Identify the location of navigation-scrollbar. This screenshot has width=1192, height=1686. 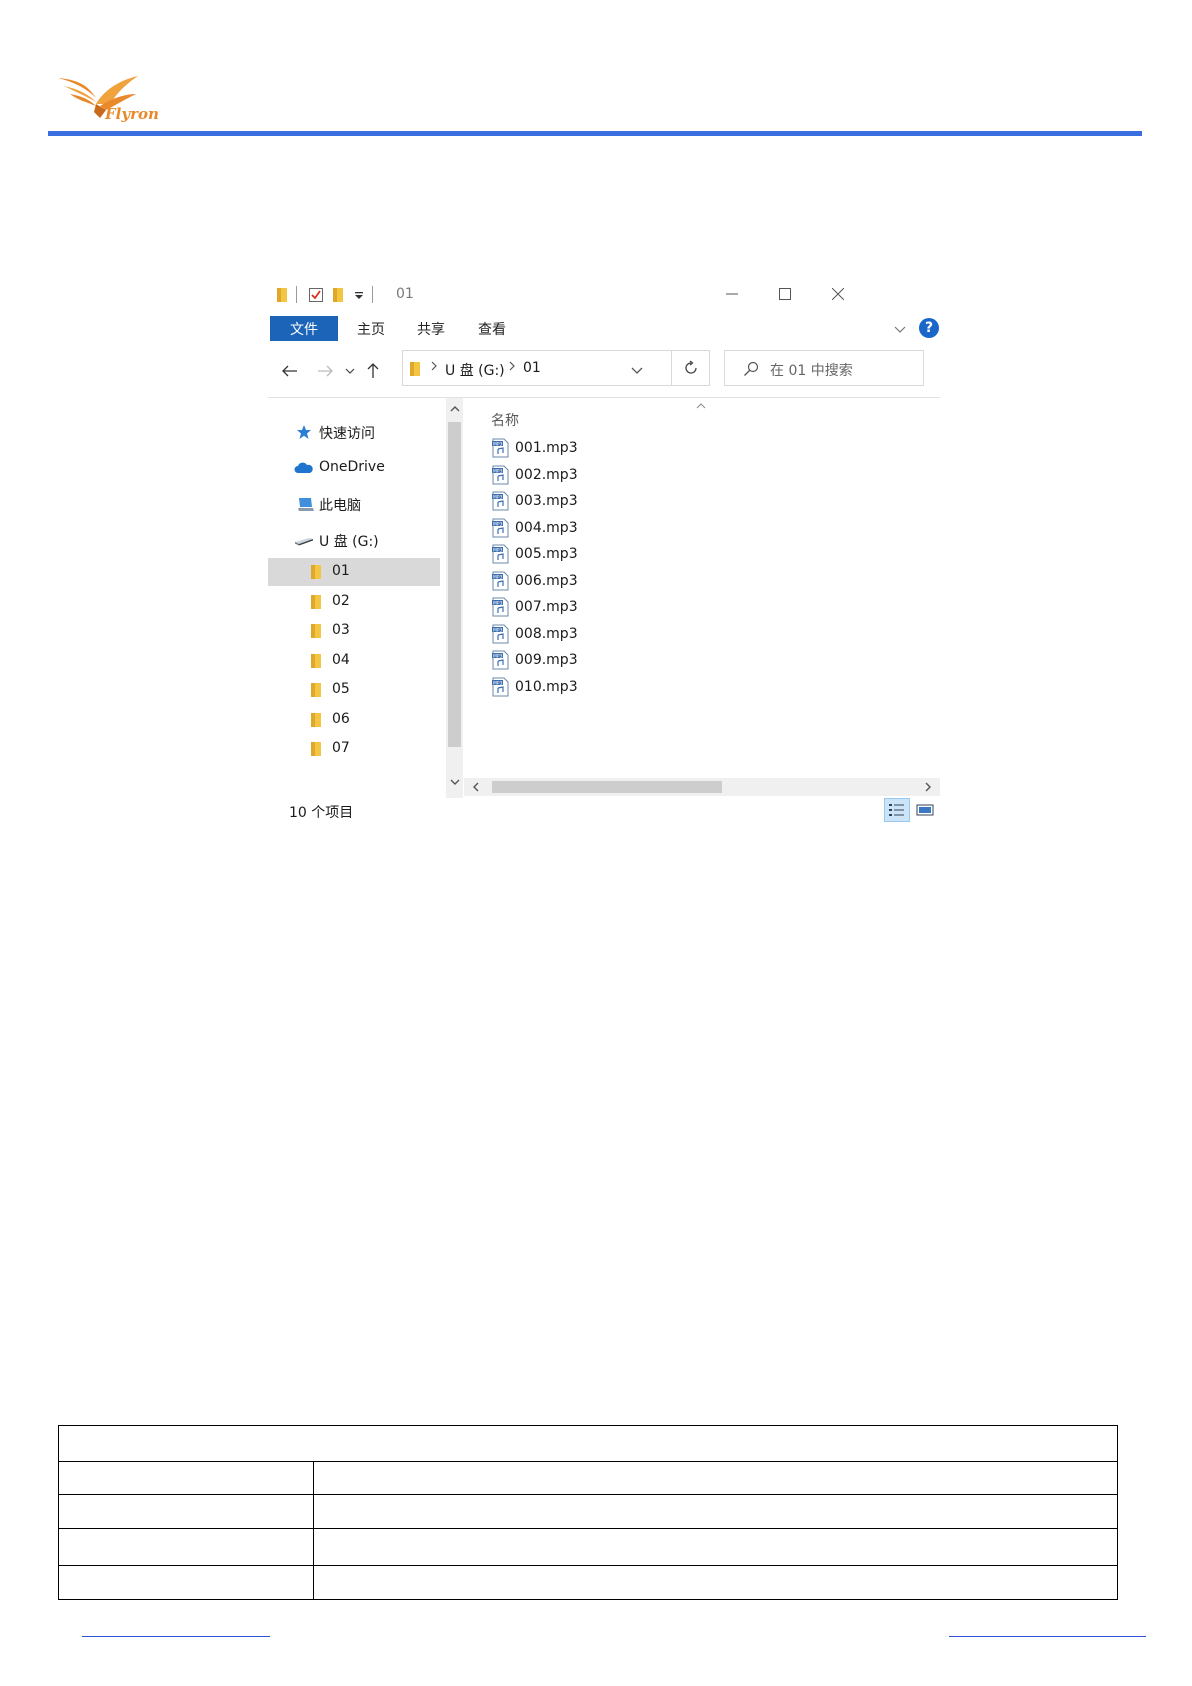
(454, 598).